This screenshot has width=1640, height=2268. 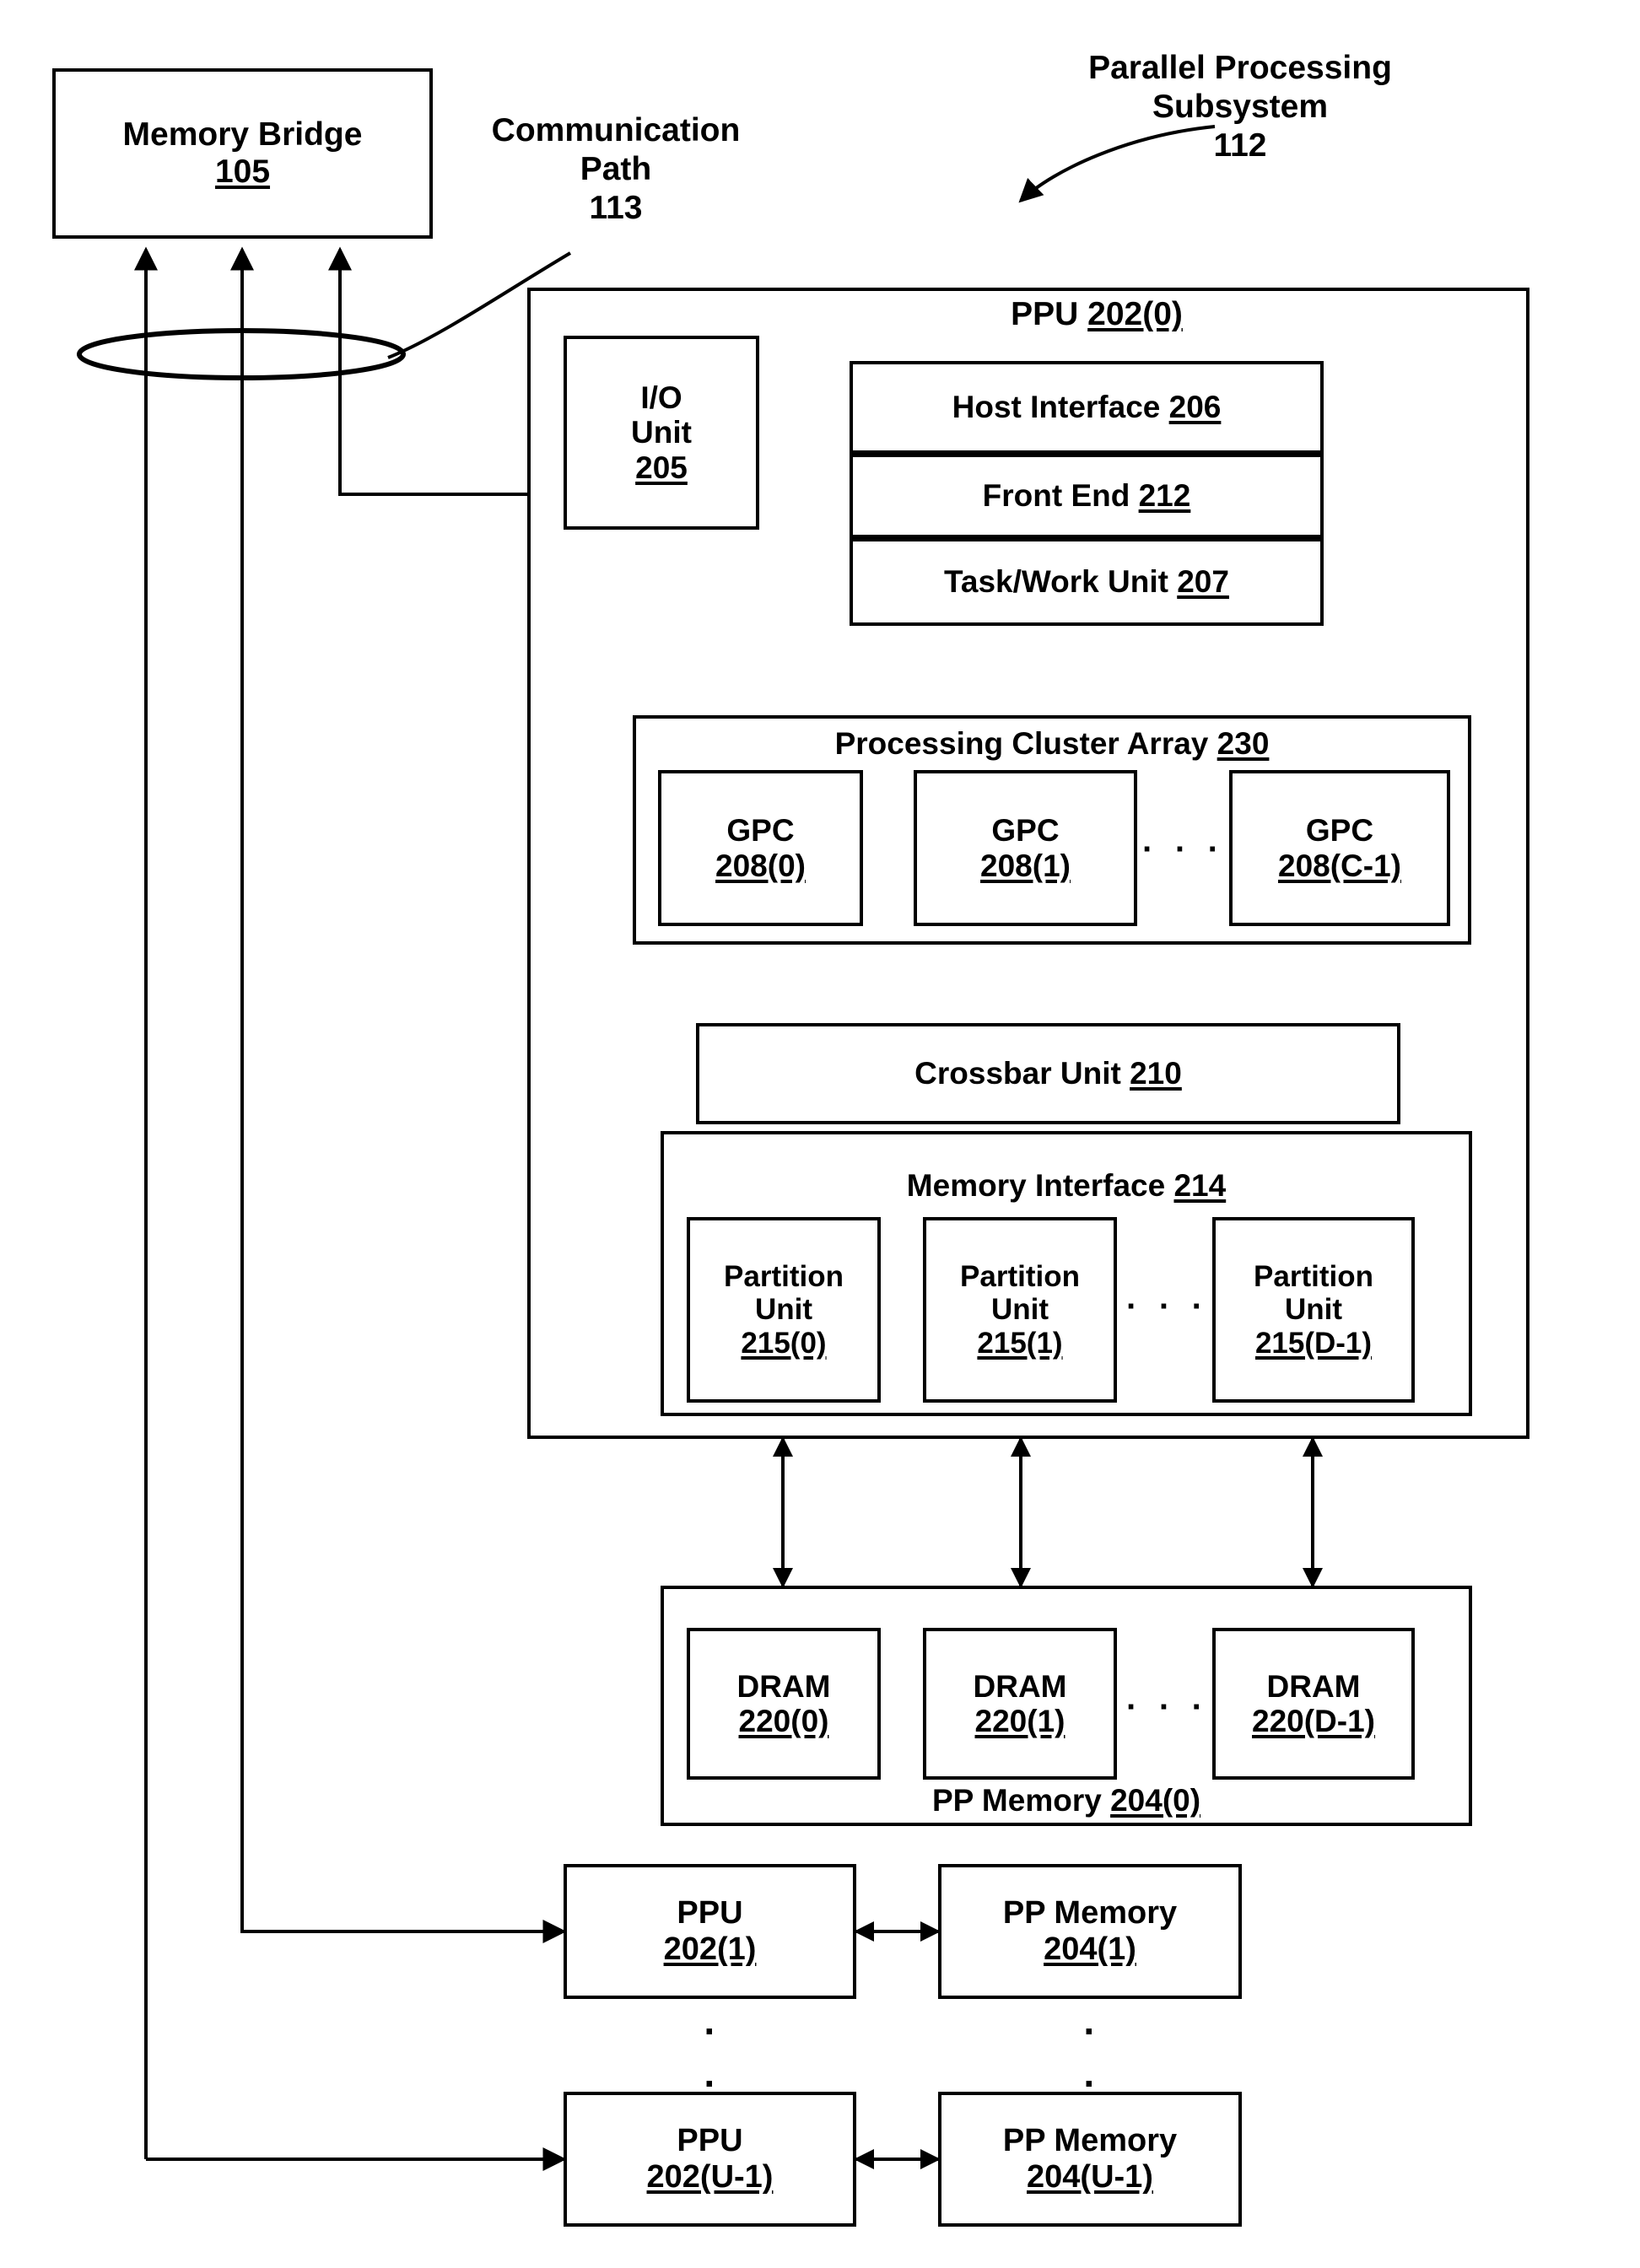 I want to click on crossbar-unit-wrap: Crossbar Unit 210, so click(x=1048, y=1073).